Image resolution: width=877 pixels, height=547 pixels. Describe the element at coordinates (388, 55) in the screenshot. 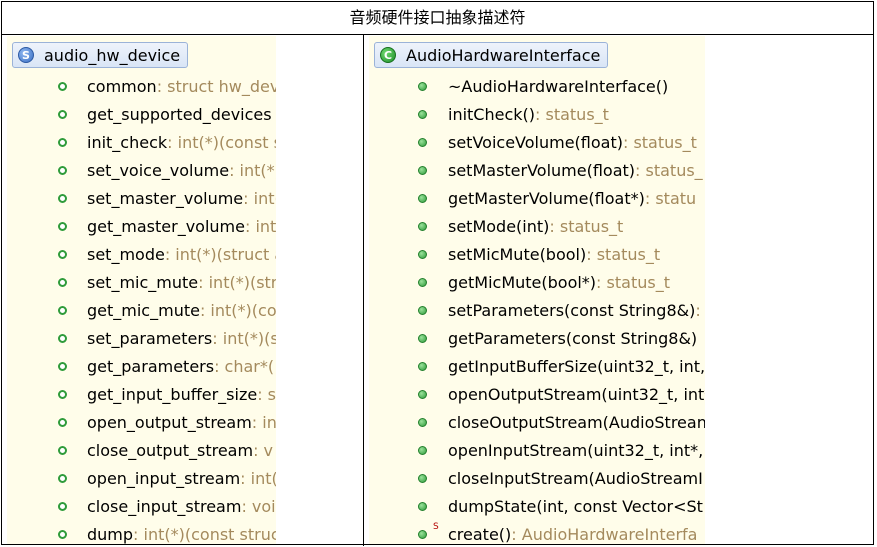

I see `class-icon: C` at that location.